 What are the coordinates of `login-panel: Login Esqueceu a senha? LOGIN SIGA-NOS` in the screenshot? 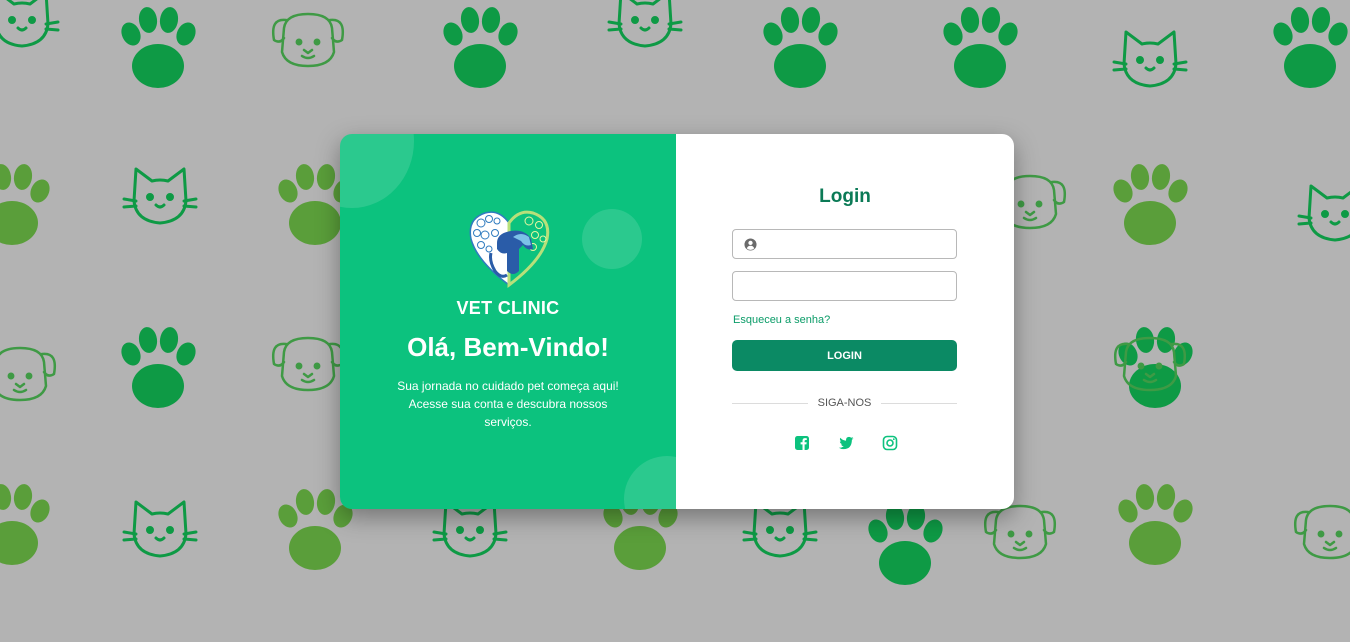 It's located at (845, 321).